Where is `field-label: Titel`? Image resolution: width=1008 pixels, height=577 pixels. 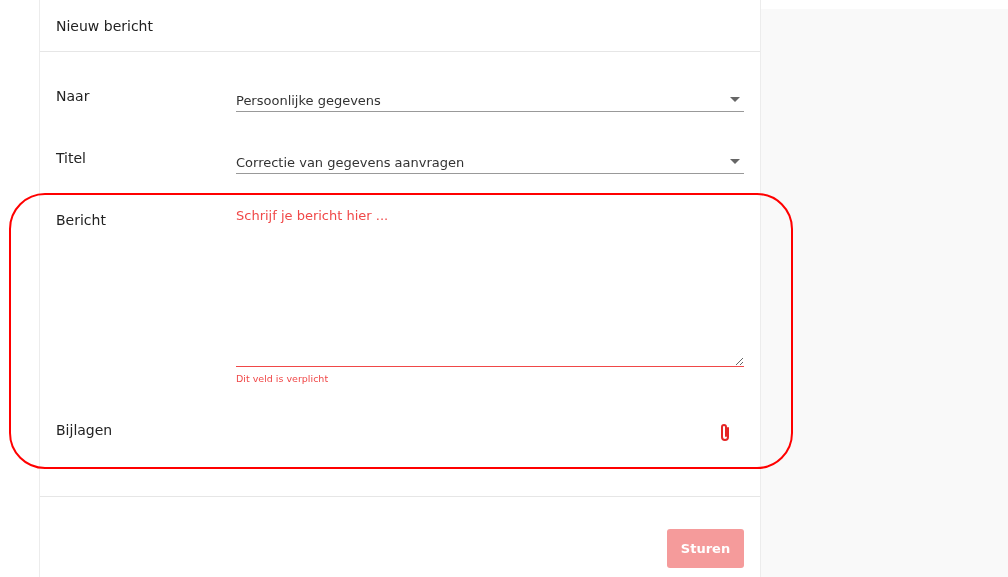 field-label: Titel is located at coordinates (71, 158).